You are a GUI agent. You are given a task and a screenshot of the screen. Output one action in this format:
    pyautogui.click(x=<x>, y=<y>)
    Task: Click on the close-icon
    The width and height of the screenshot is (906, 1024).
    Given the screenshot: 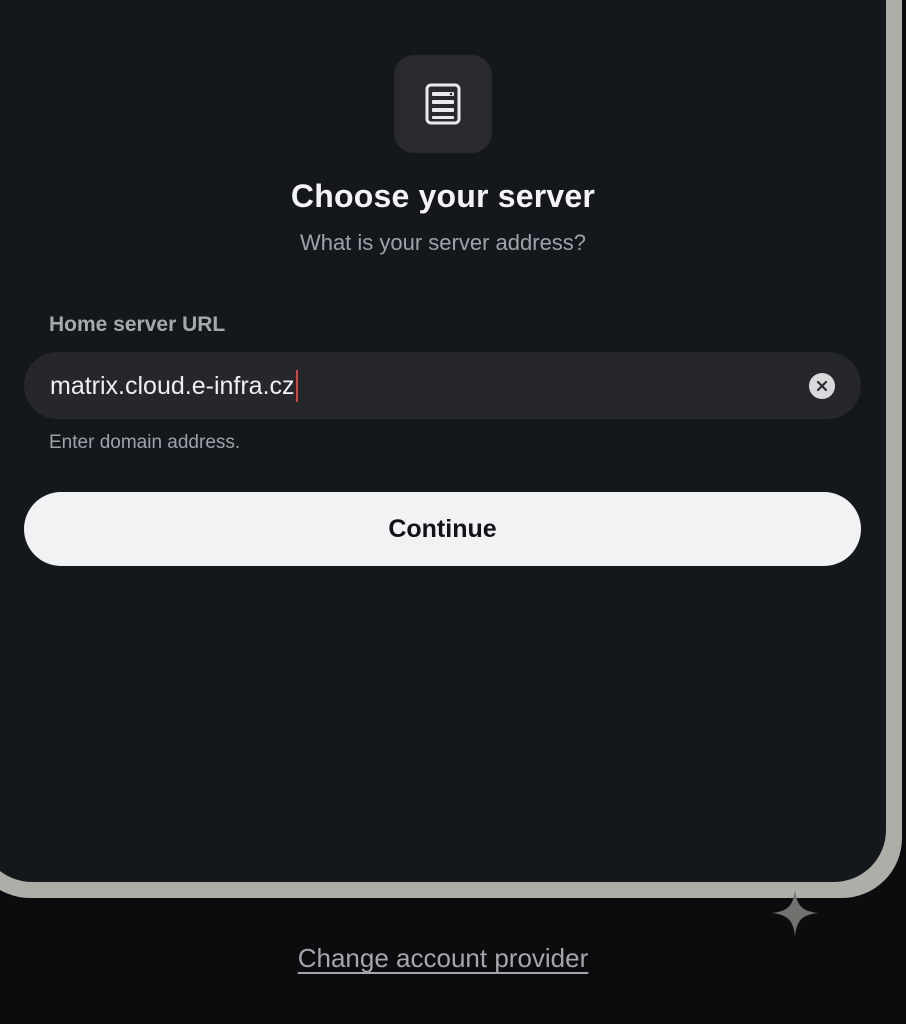 What is the action you would take?
    pyautogui.click(x=822, y=386)
    